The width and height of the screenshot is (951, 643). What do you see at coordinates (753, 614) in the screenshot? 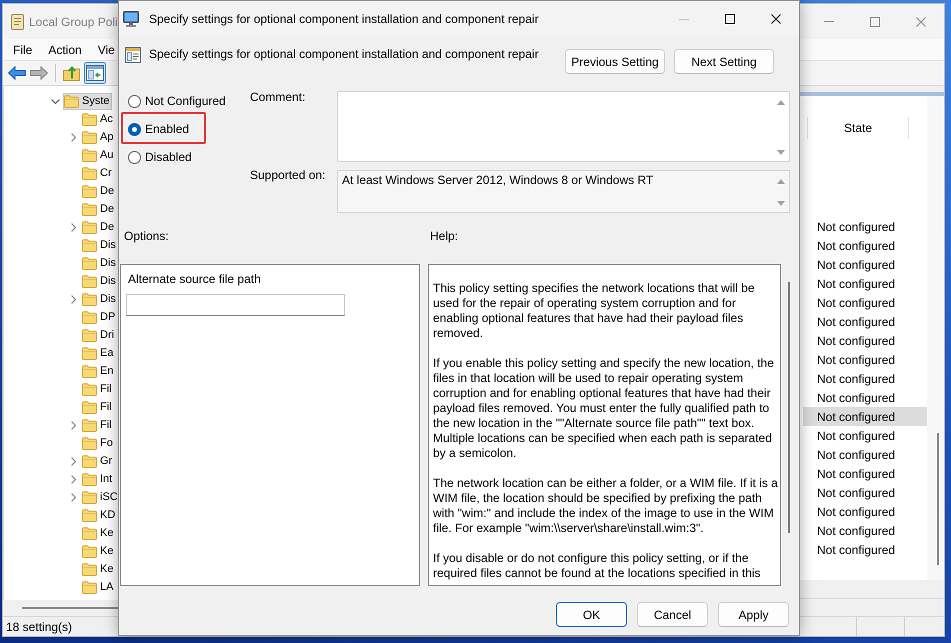
I see `dialog-button: Apply` at bounding box center [753, 614].